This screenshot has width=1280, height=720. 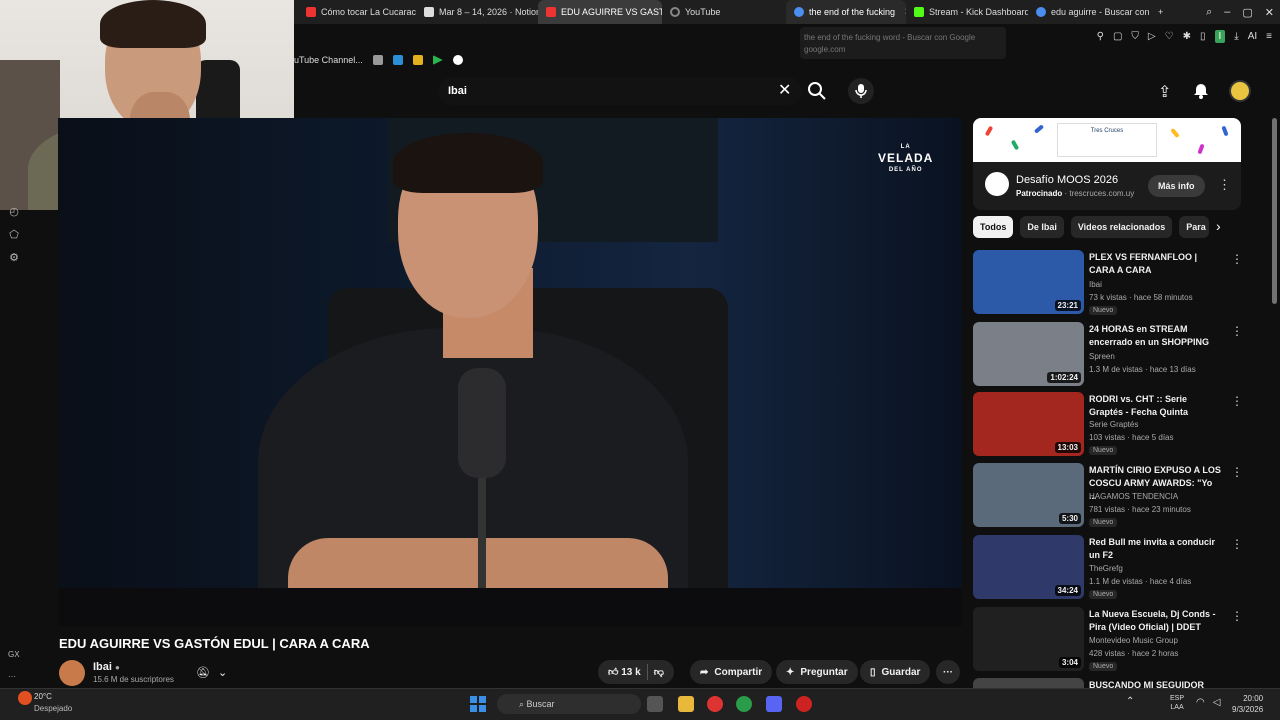 I want to click on rec-channel: TheGrefg, so click(x=1106, y=568).